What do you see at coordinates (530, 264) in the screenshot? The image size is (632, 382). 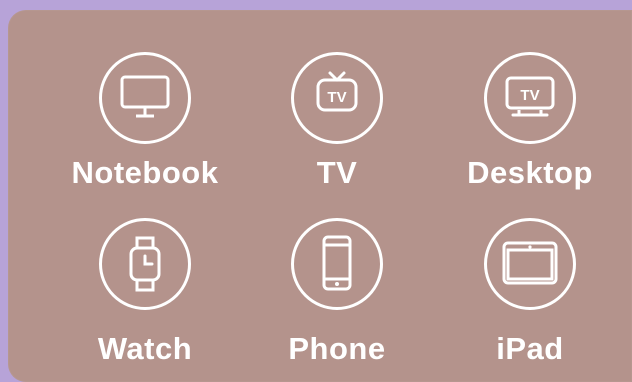 I see `tablet-icon` at bounding box center [530, 264].